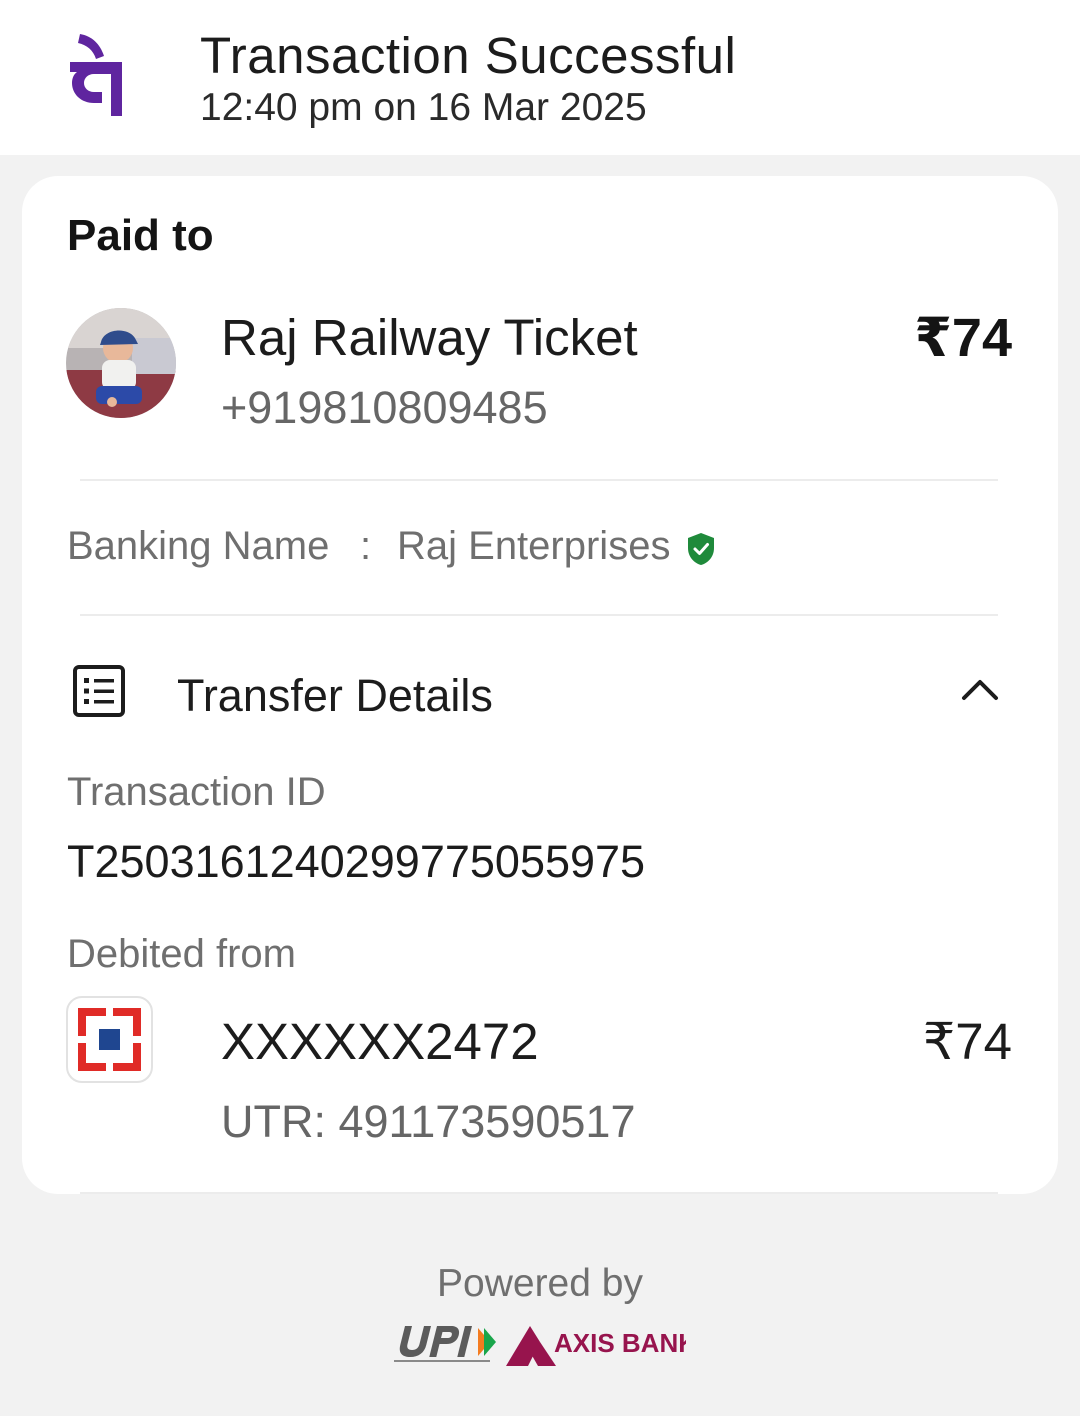 The height and width of the screenshot is (1416, 1080). What do you see at coordinates (423, 107) in the screenshot?
I see `transaction-datetime: 12:40 pm on 16 Mar 2025` at bounding box center [423, 107].